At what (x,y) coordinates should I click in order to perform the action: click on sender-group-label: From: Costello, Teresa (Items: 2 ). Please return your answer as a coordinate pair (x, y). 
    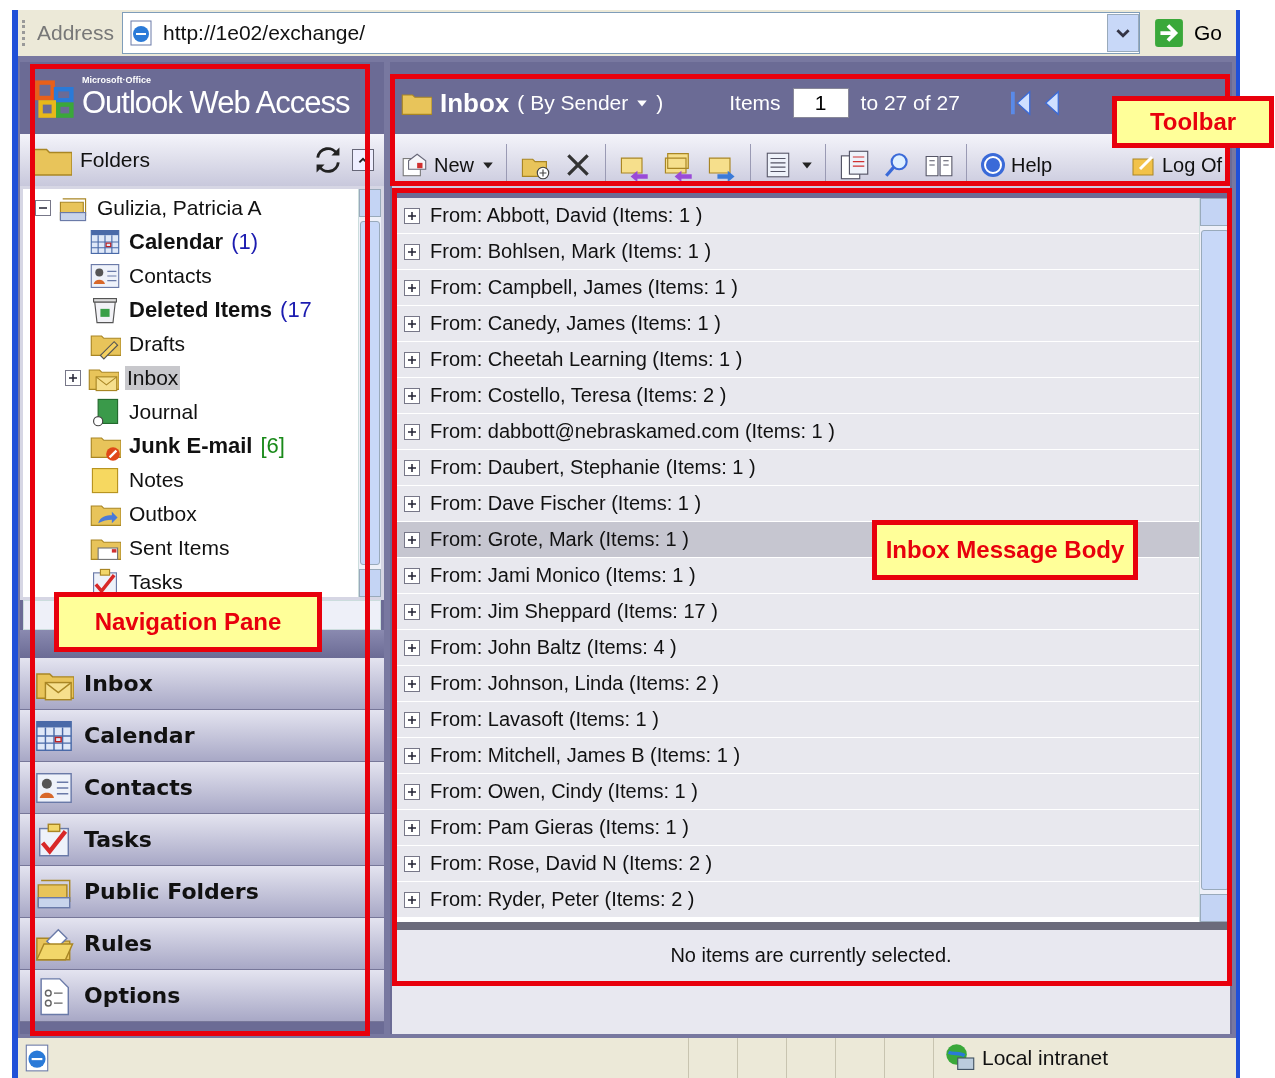
    Looking at the image, I should click on (578, 395).